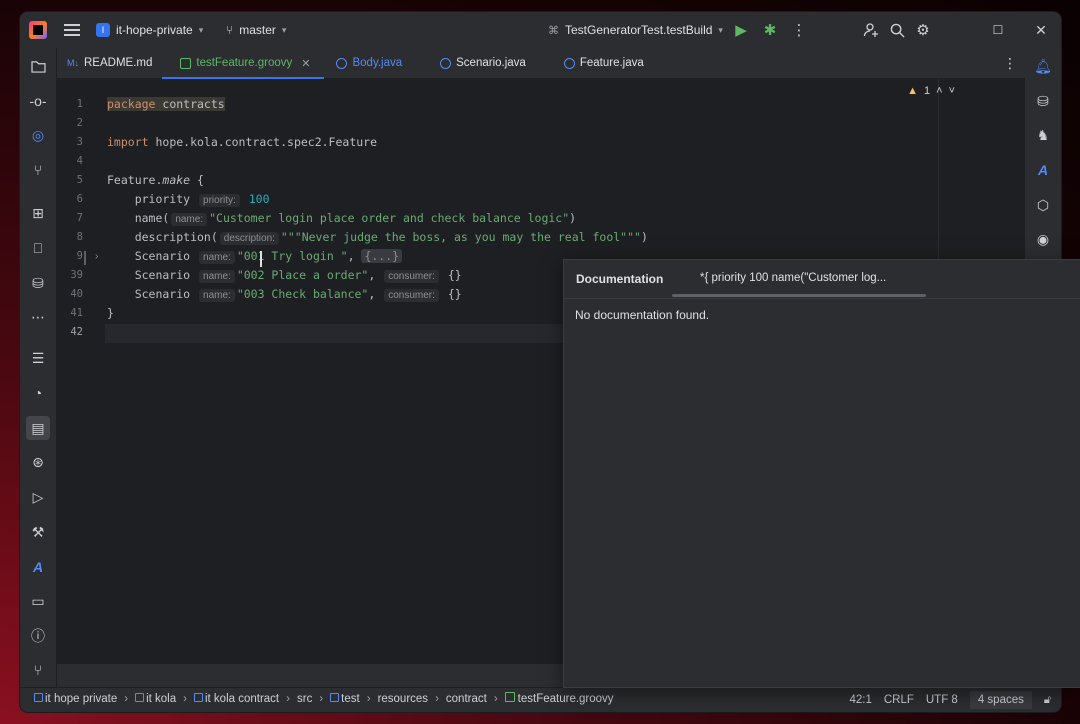 This screenshot has height=724, width=1080. What do you see at coordinates (255, 256) in the screenshot?
I see `code-line: Scenario name: "001 Try login ", {...}` at bounding box center [255, 256].